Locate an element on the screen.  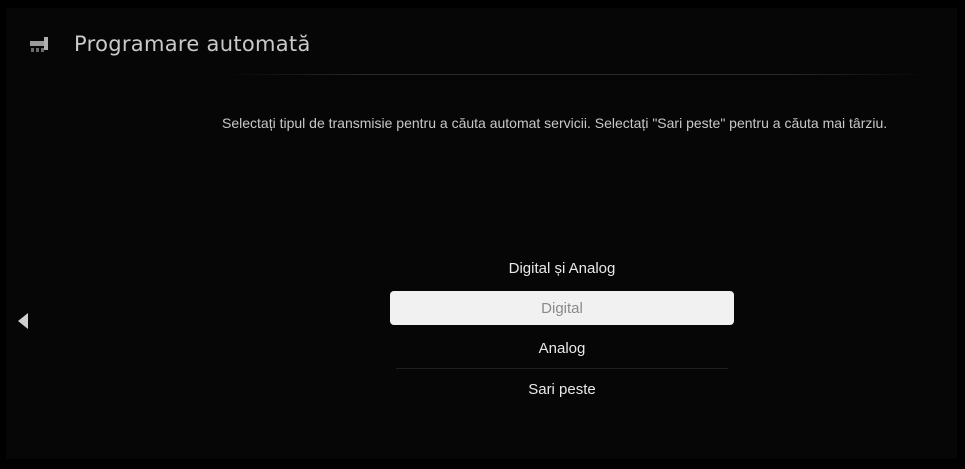
header: Programare automată is located at coordinates (169, 44).